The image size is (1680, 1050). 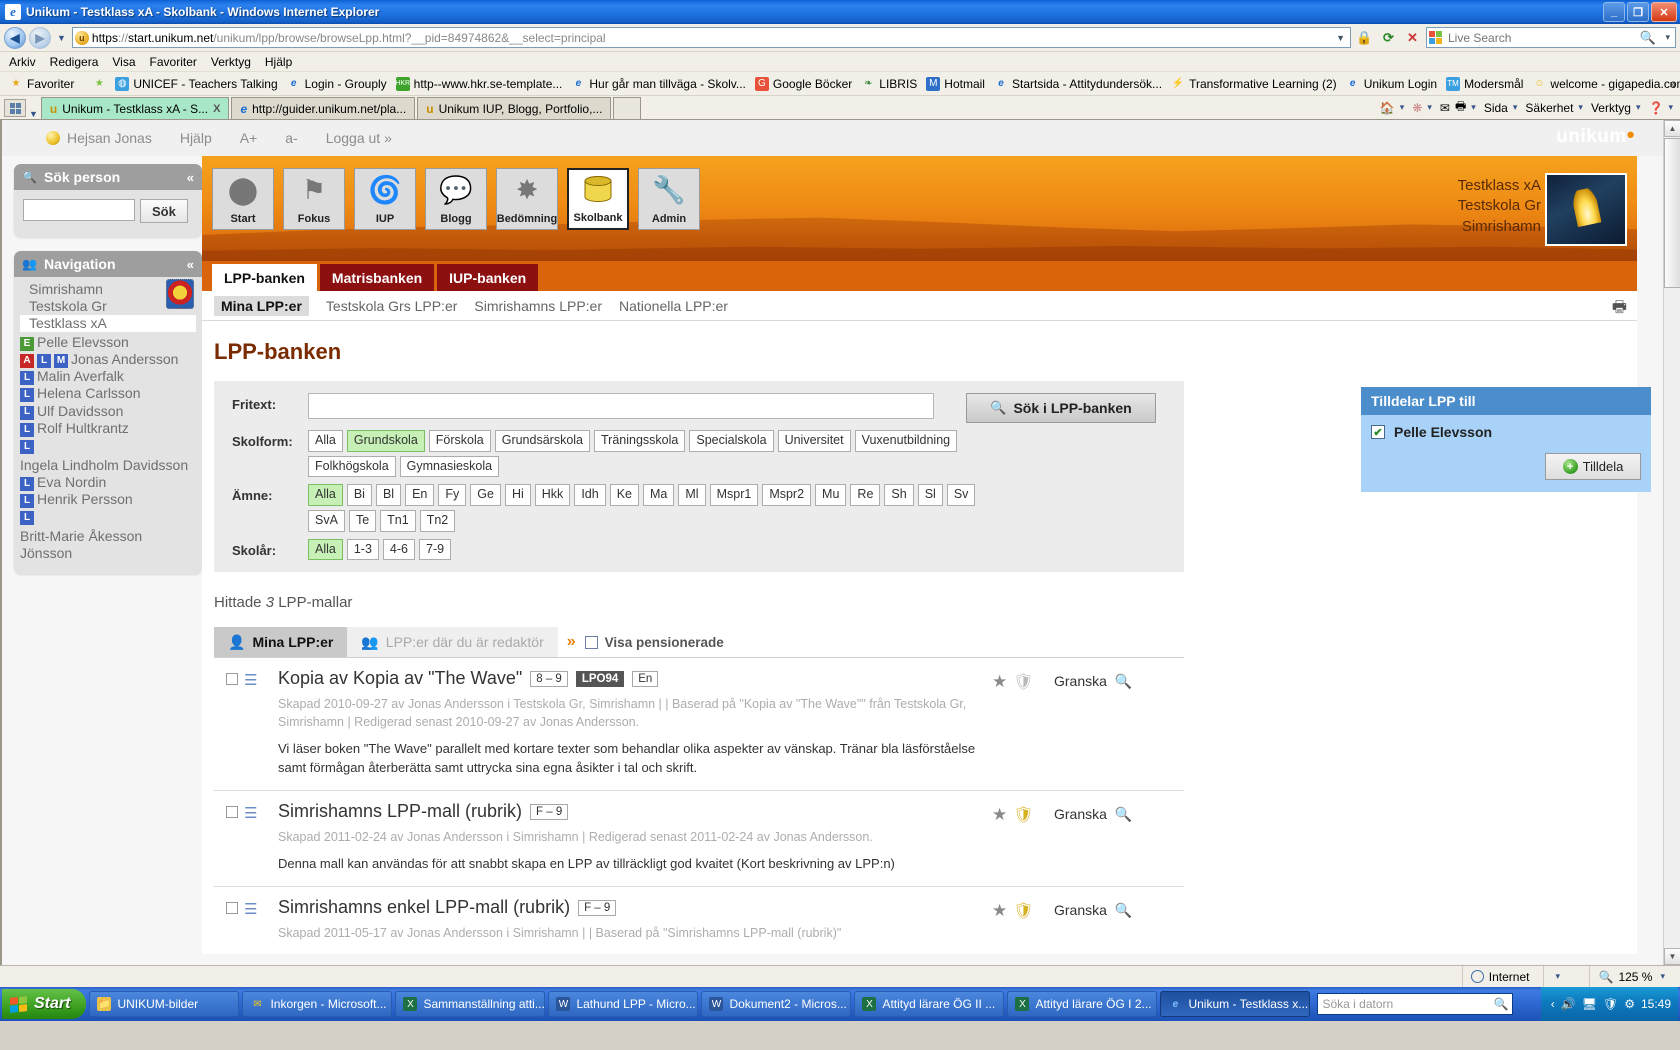 I want to click on chip-skolform-traningsskola: Träningsskola, so click(x=640, y=441).